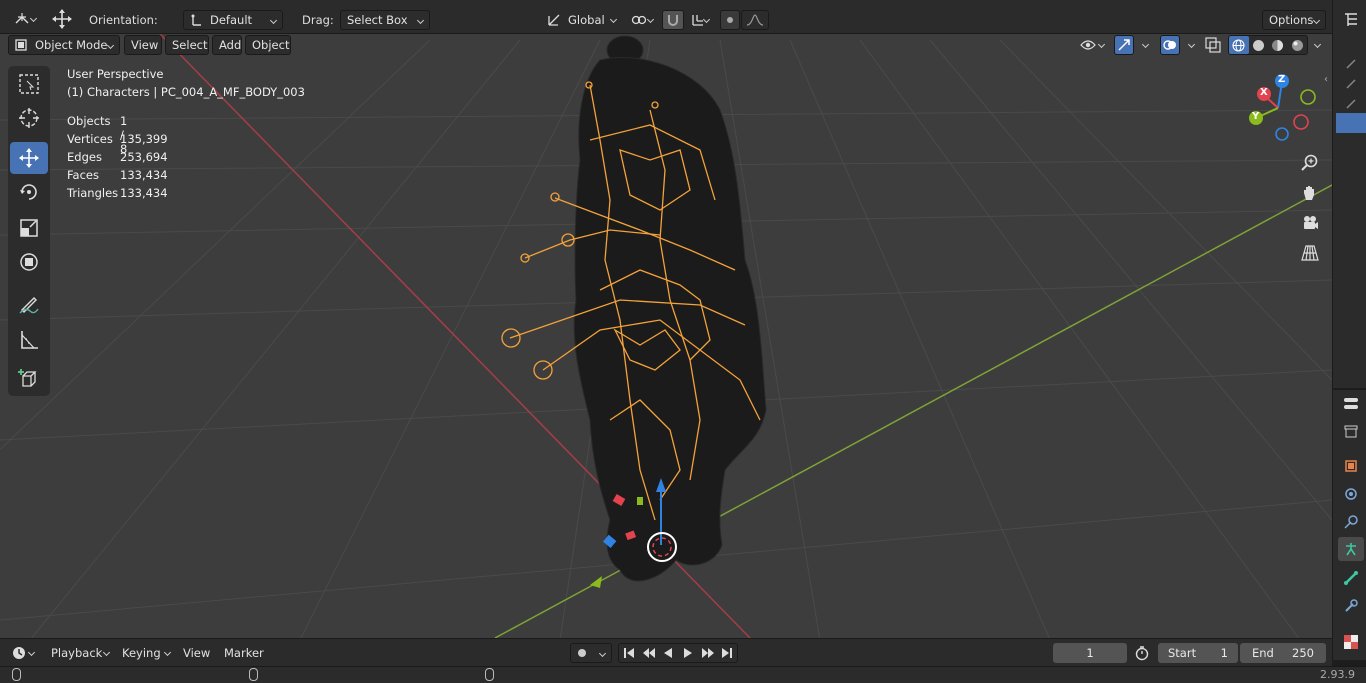 The height and width of the screenshot is (683, 1366). Describe the element at coordinates (1259, 45) in the screenshot. I see `solid-shading-button` at that location.